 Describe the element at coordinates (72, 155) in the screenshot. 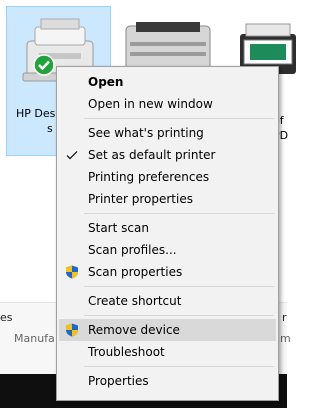

I see `checkmark-icon` at that location.